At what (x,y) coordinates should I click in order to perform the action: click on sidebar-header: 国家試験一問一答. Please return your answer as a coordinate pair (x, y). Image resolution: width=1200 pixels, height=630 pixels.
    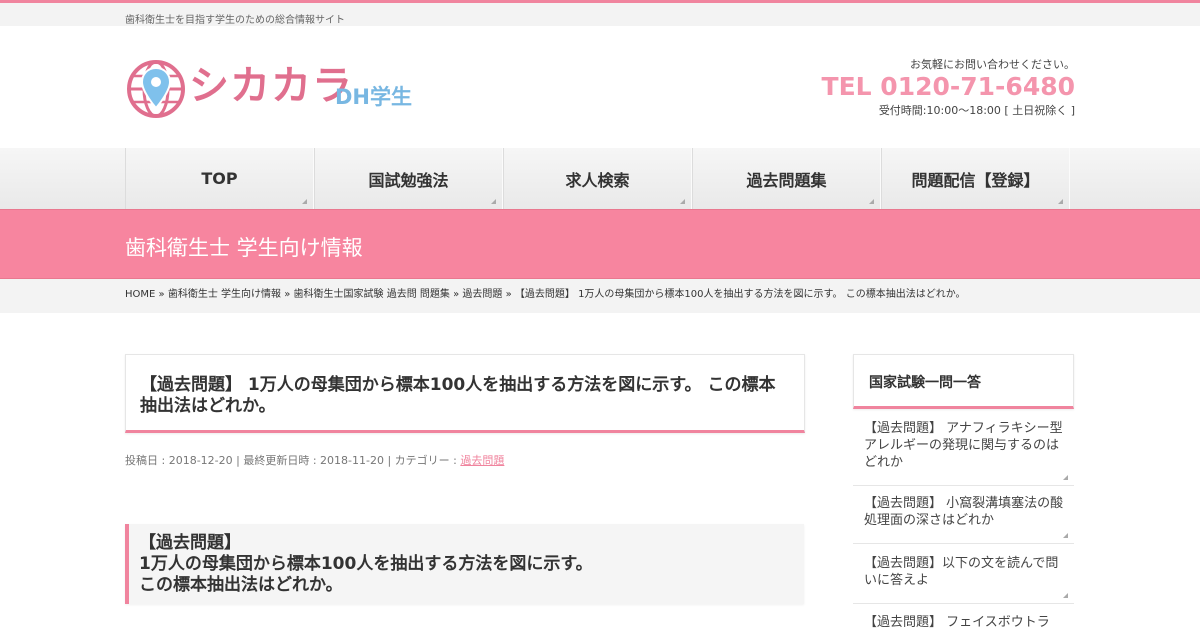
    Looking at the image, I should click on (963, 381).